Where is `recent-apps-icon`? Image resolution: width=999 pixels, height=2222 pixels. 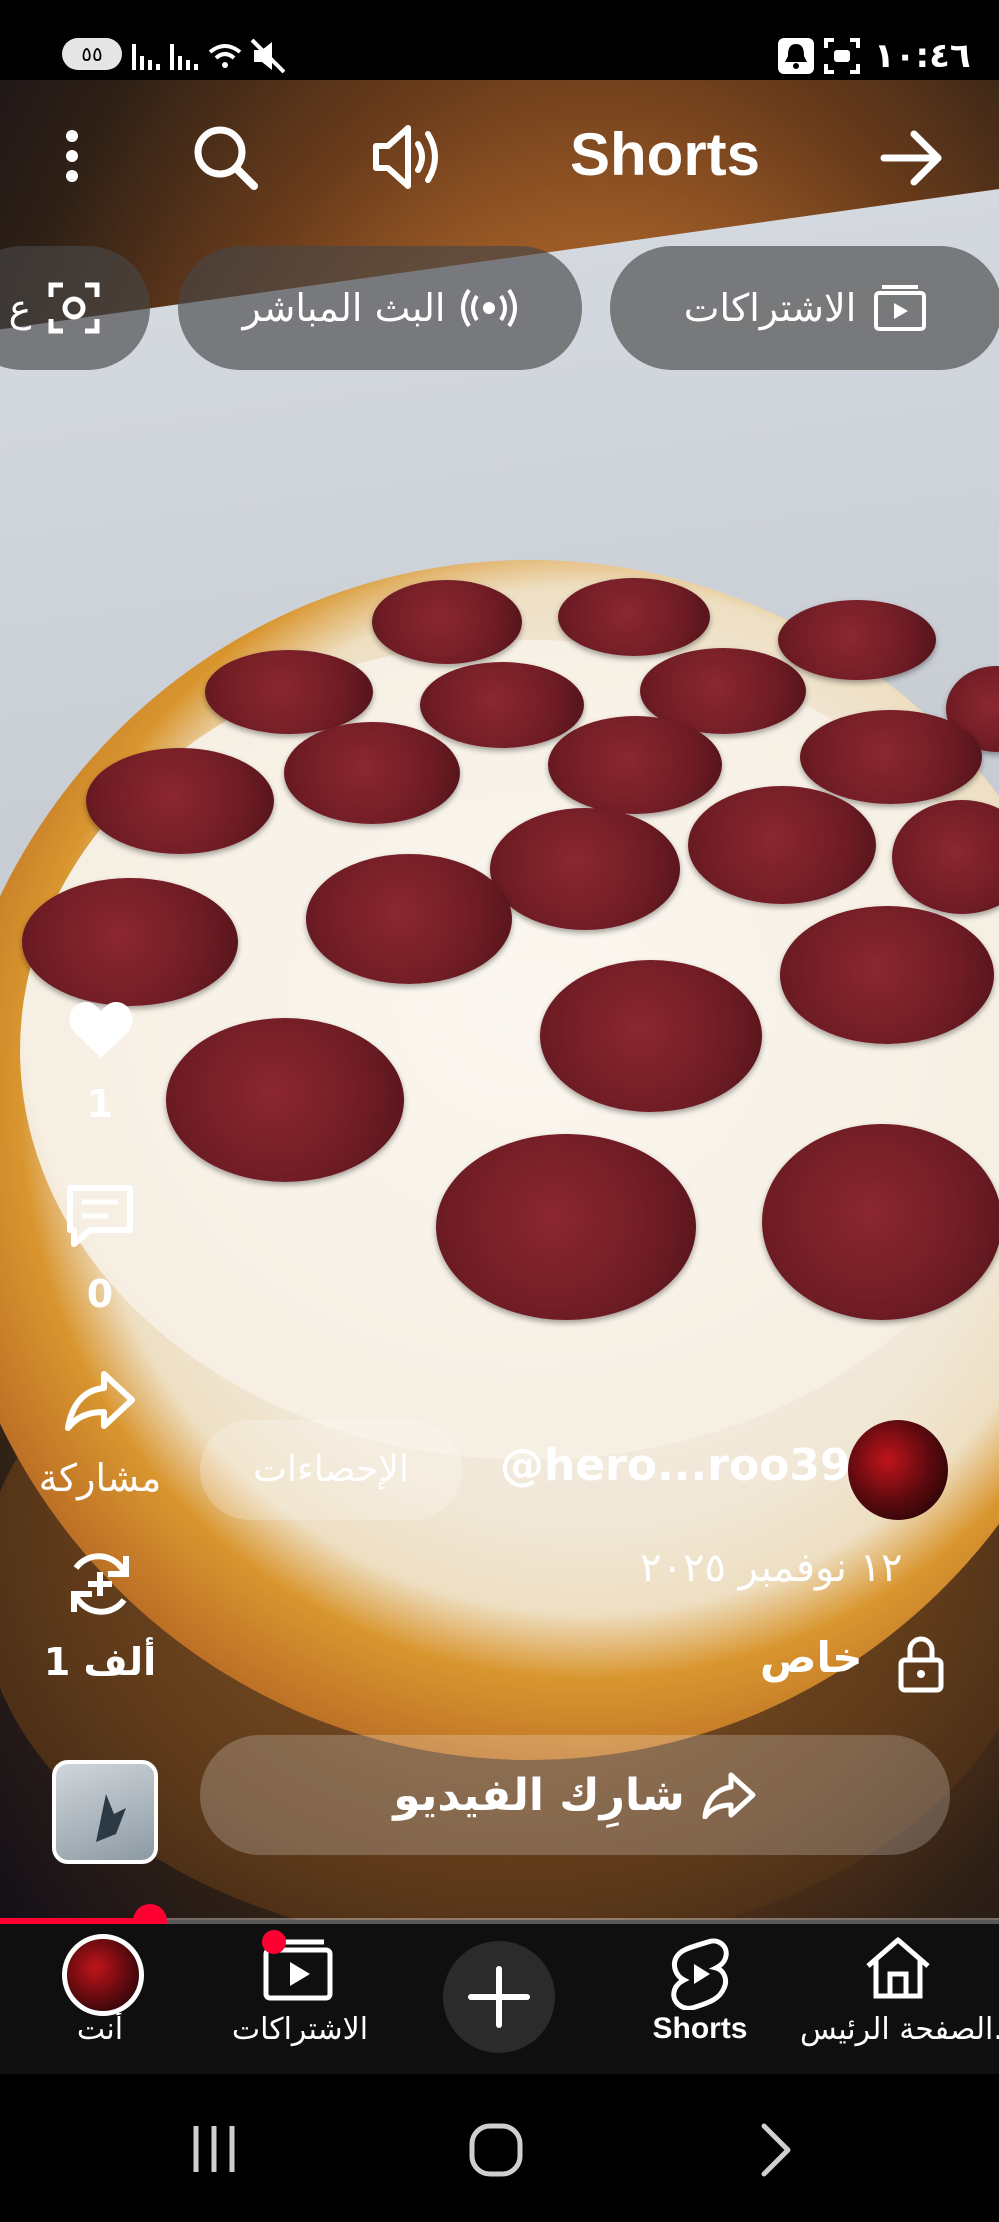 recent-apps-icon is located at coordinates (215, 2149).